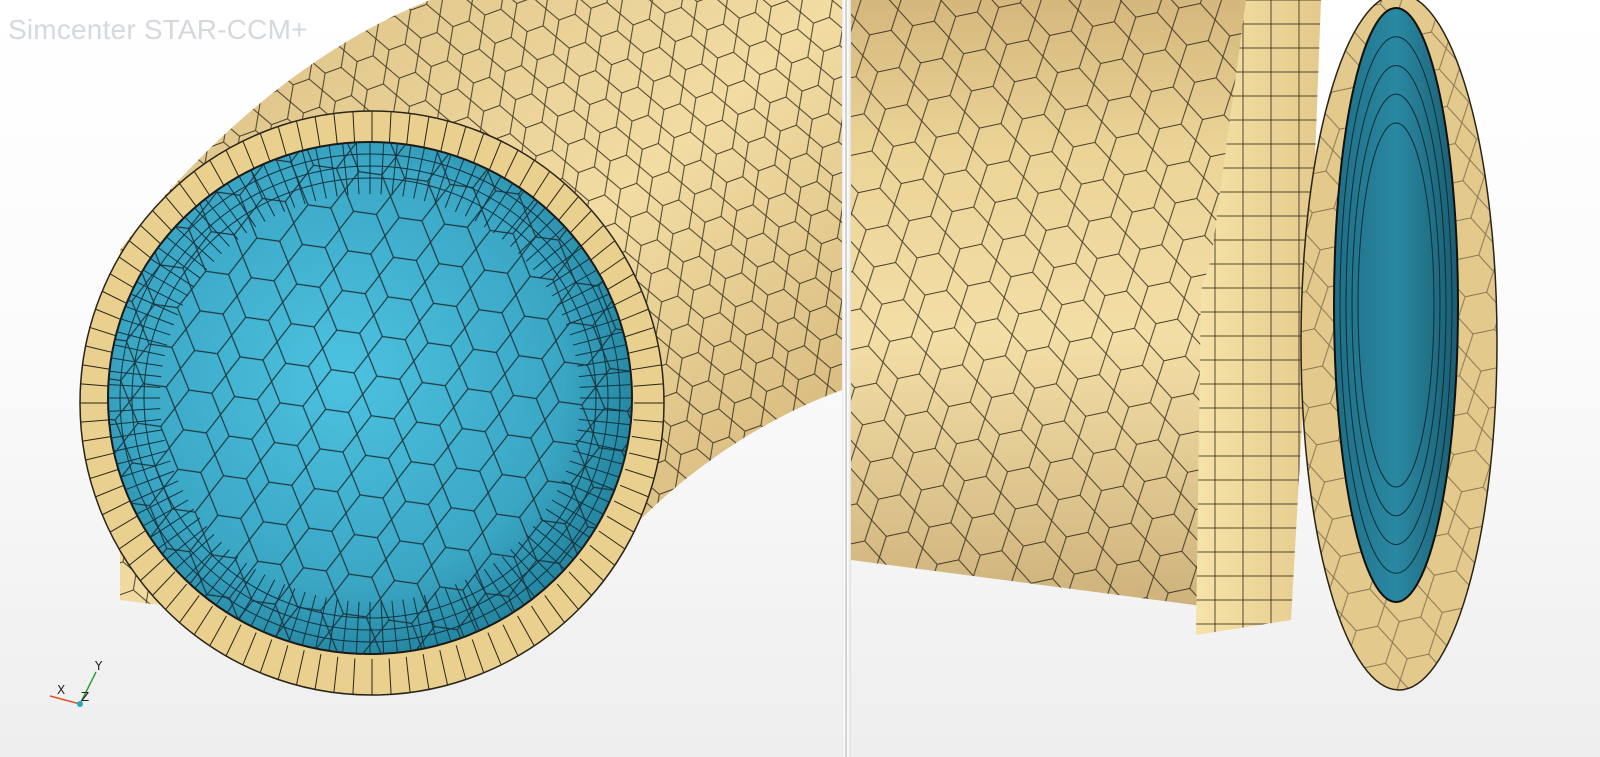 This screenshot has height=757, width=1600. Describe the element at coordinates (846, 378) in the screenshot. I see `viewport-splitter` at that location.